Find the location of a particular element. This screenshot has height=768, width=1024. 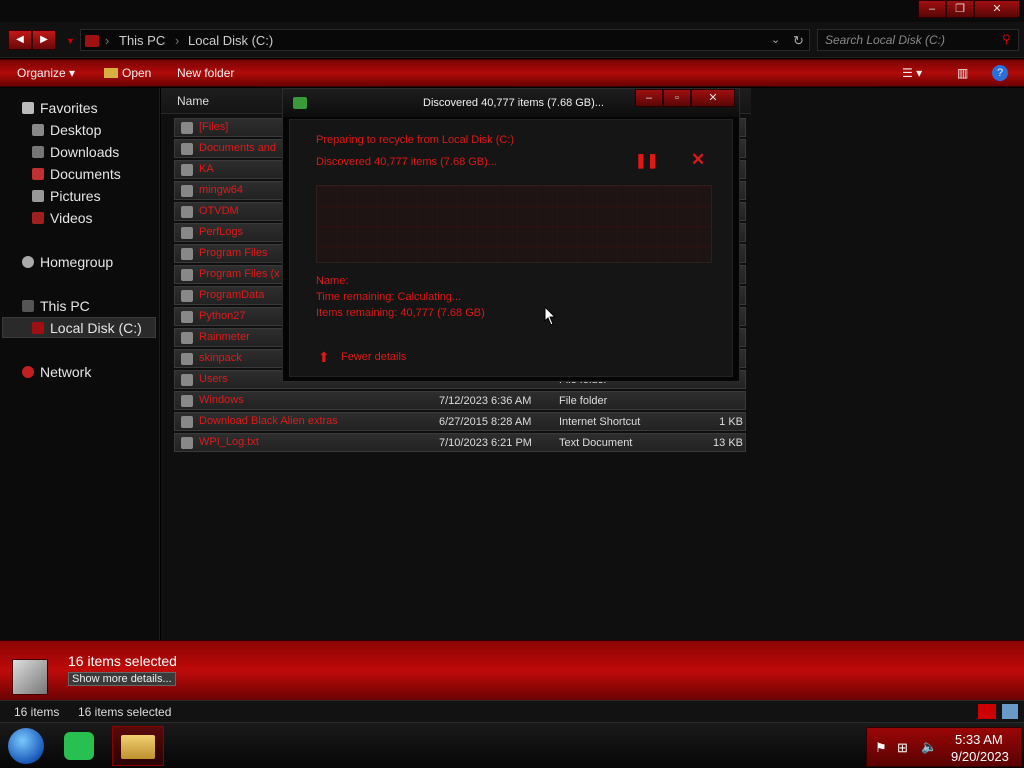

organize-button: Organize ▾ is located at coordinates (46, 73).